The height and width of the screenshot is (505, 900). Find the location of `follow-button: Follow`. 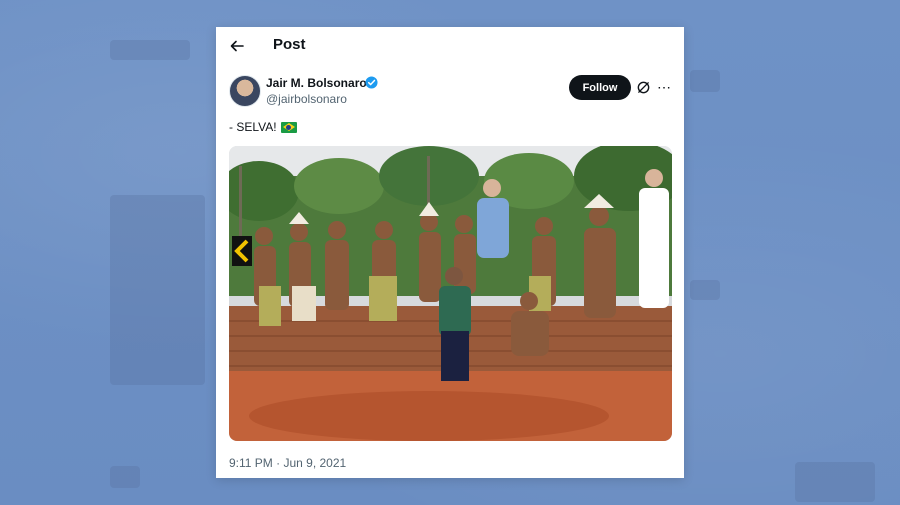

follow-button: Follow is located at coordinates (600, 87).